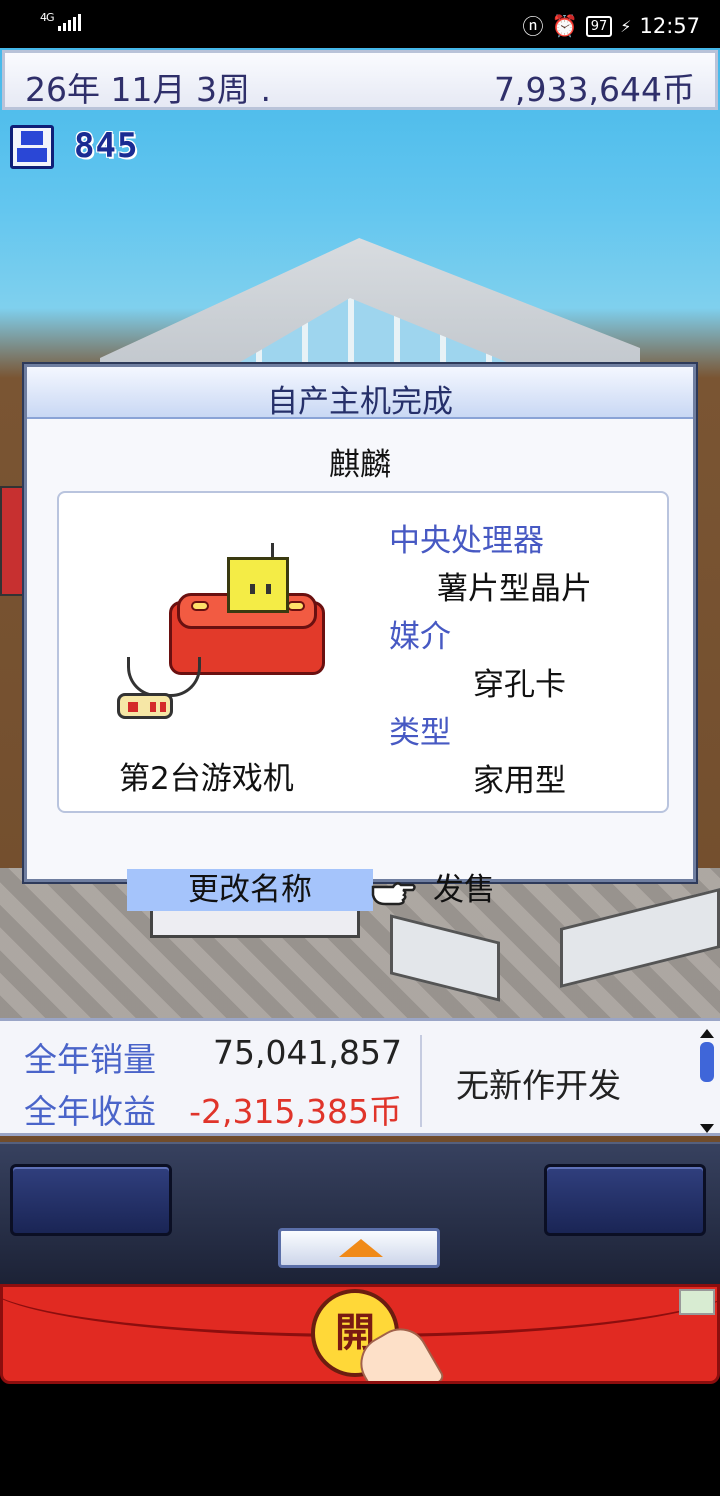 The width and height of the screenshot is (720, 1496). Describe the element at coordinates (307, 1052) in the screenshot. I see `annual-sales-value: 75,041,857` at that location.